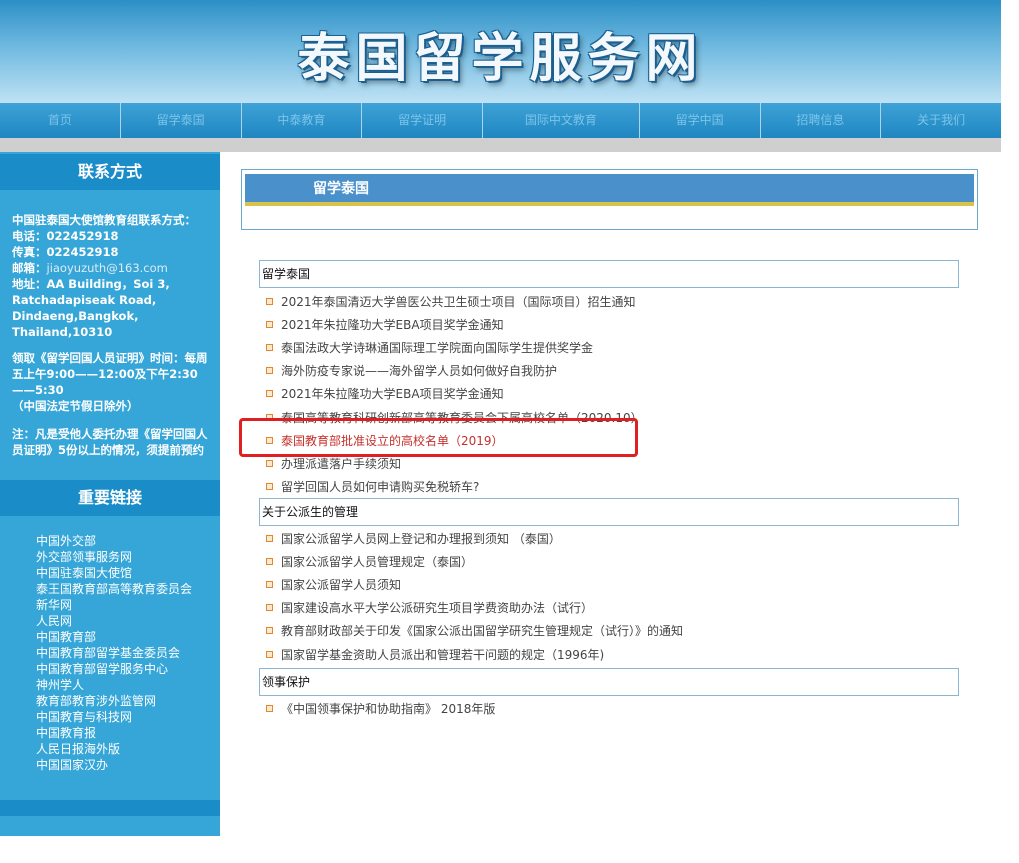 This screenshot has width=1019, height=863. I want to click on link-jsj: 教育部教育涉外监管网, so click(114, 701).